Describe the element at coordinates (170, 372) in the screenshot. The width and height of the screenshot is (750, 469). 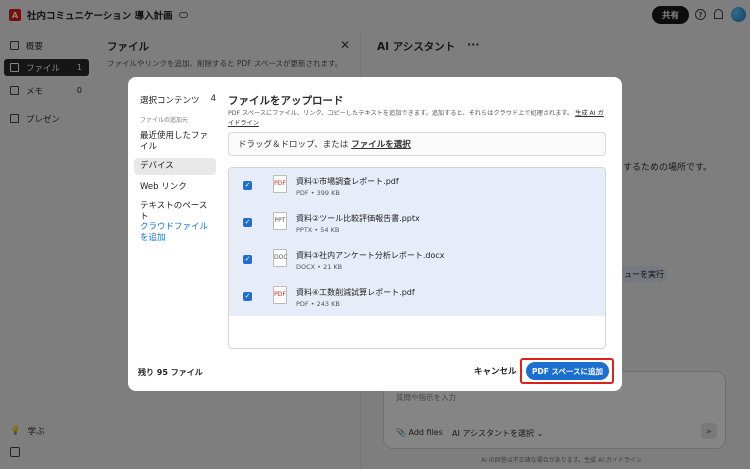
I see `remaining-files-count: 残り 95 ファイル` at that location.